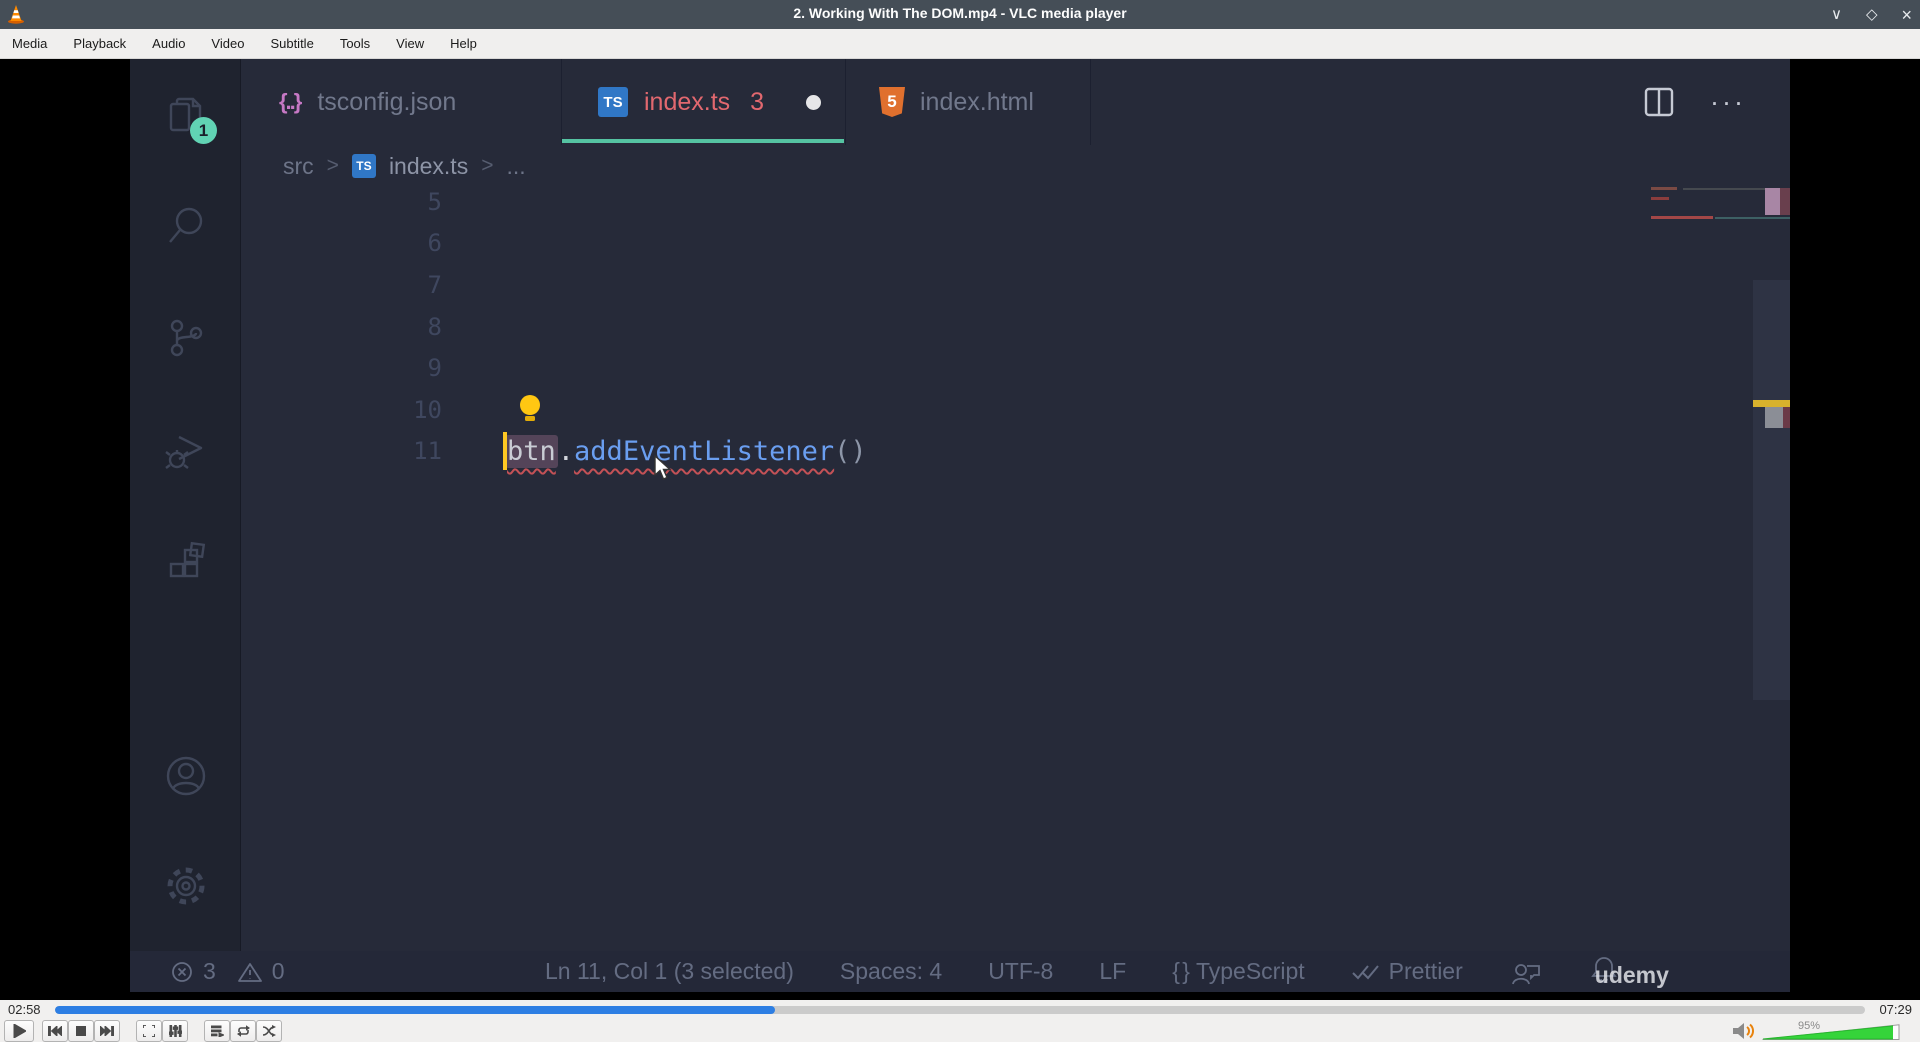  I want to click on menu-playback: Playback, so click(99, 43).